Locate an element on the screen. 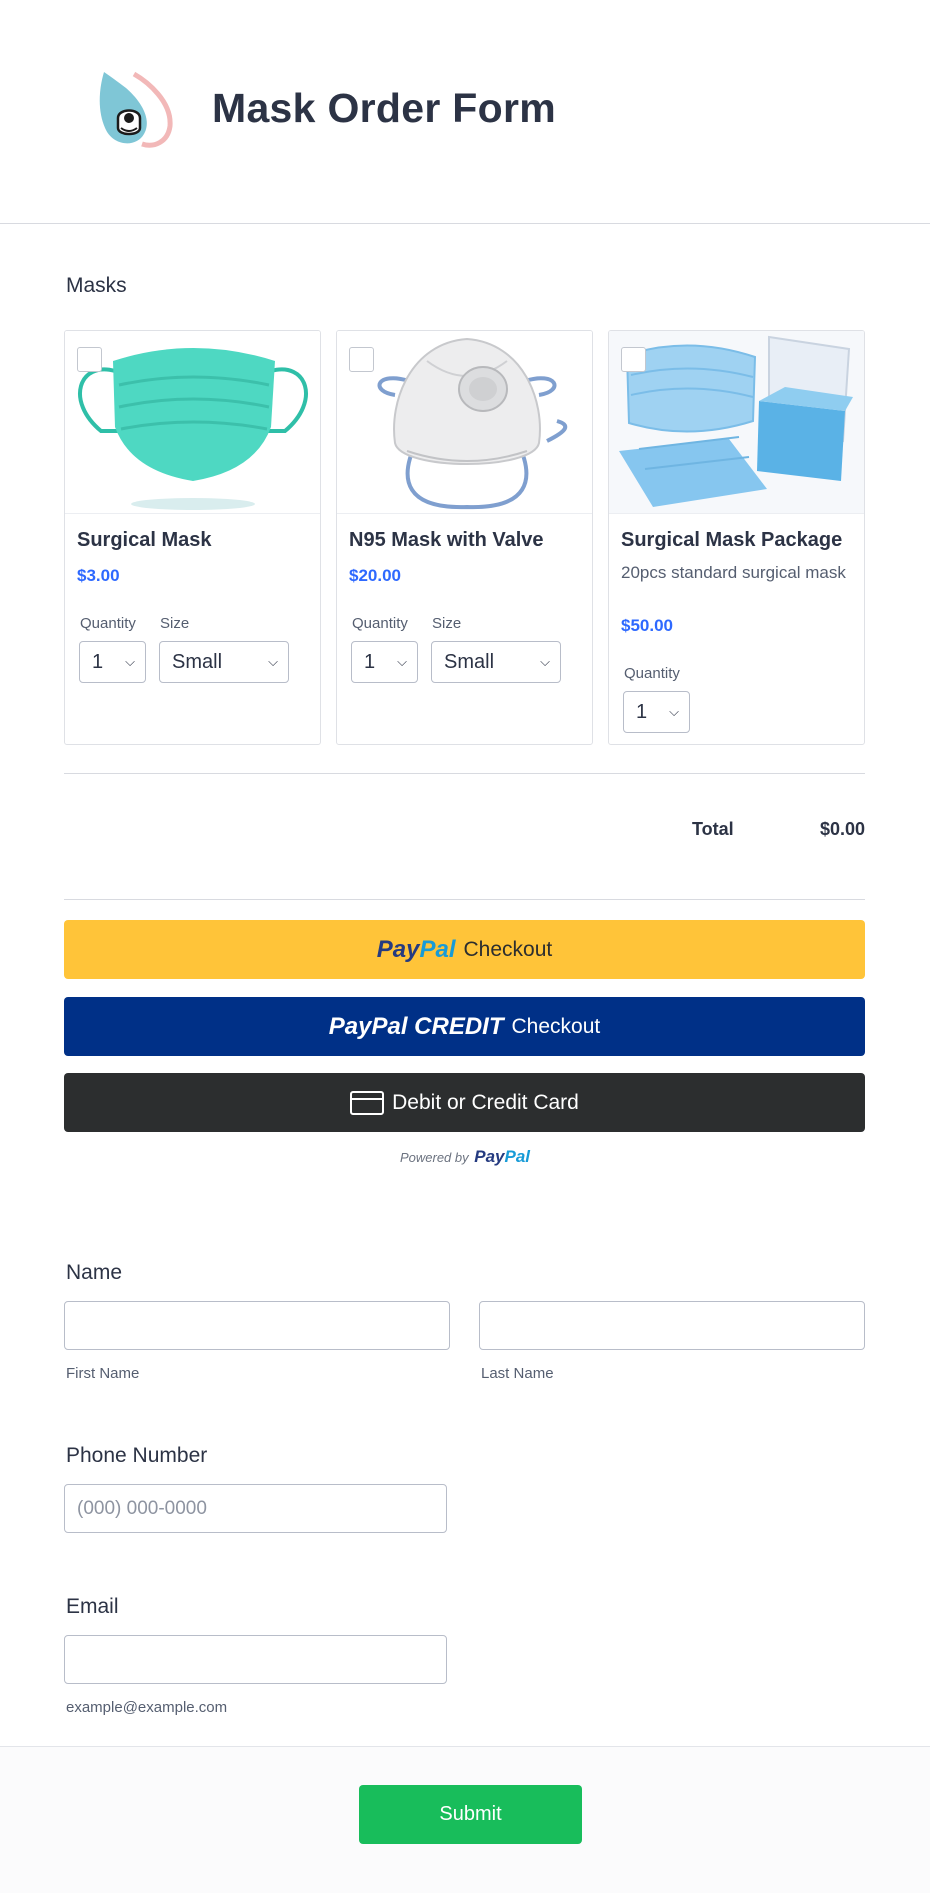 Image resolution: width=930 pixels, height=1893 pixels. n95-mask-image is located at coordinates (464, 422).